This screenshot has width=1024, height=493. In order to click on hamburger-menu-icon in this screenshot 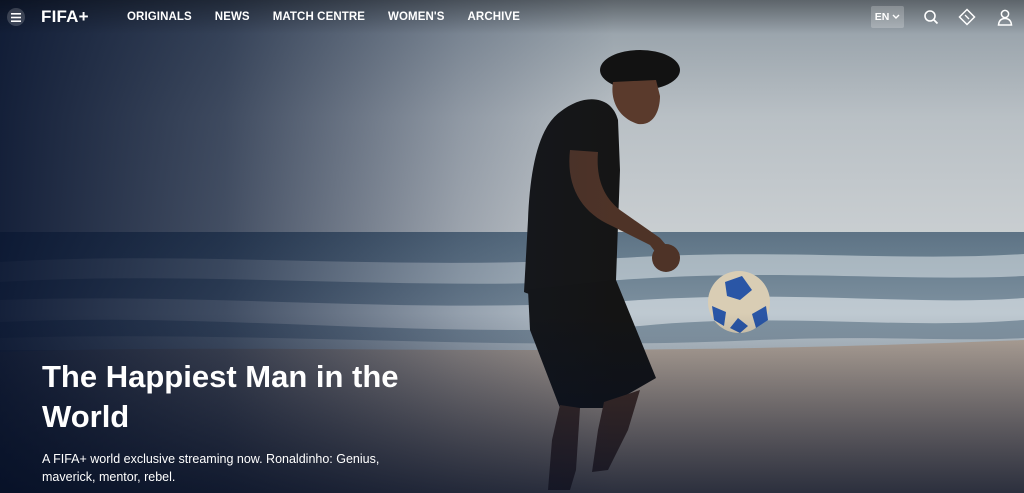, I will do `click(16, 17)`.